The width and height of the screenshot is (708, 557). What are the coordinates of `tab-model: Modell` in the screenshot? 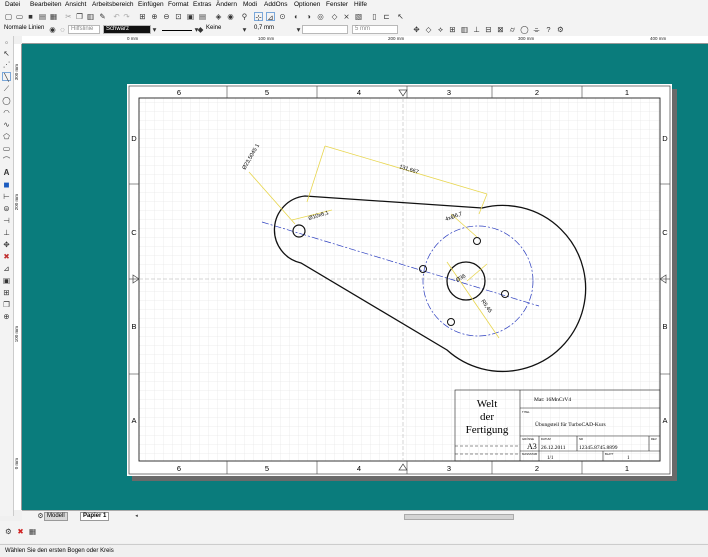 It's located at (56, 516).